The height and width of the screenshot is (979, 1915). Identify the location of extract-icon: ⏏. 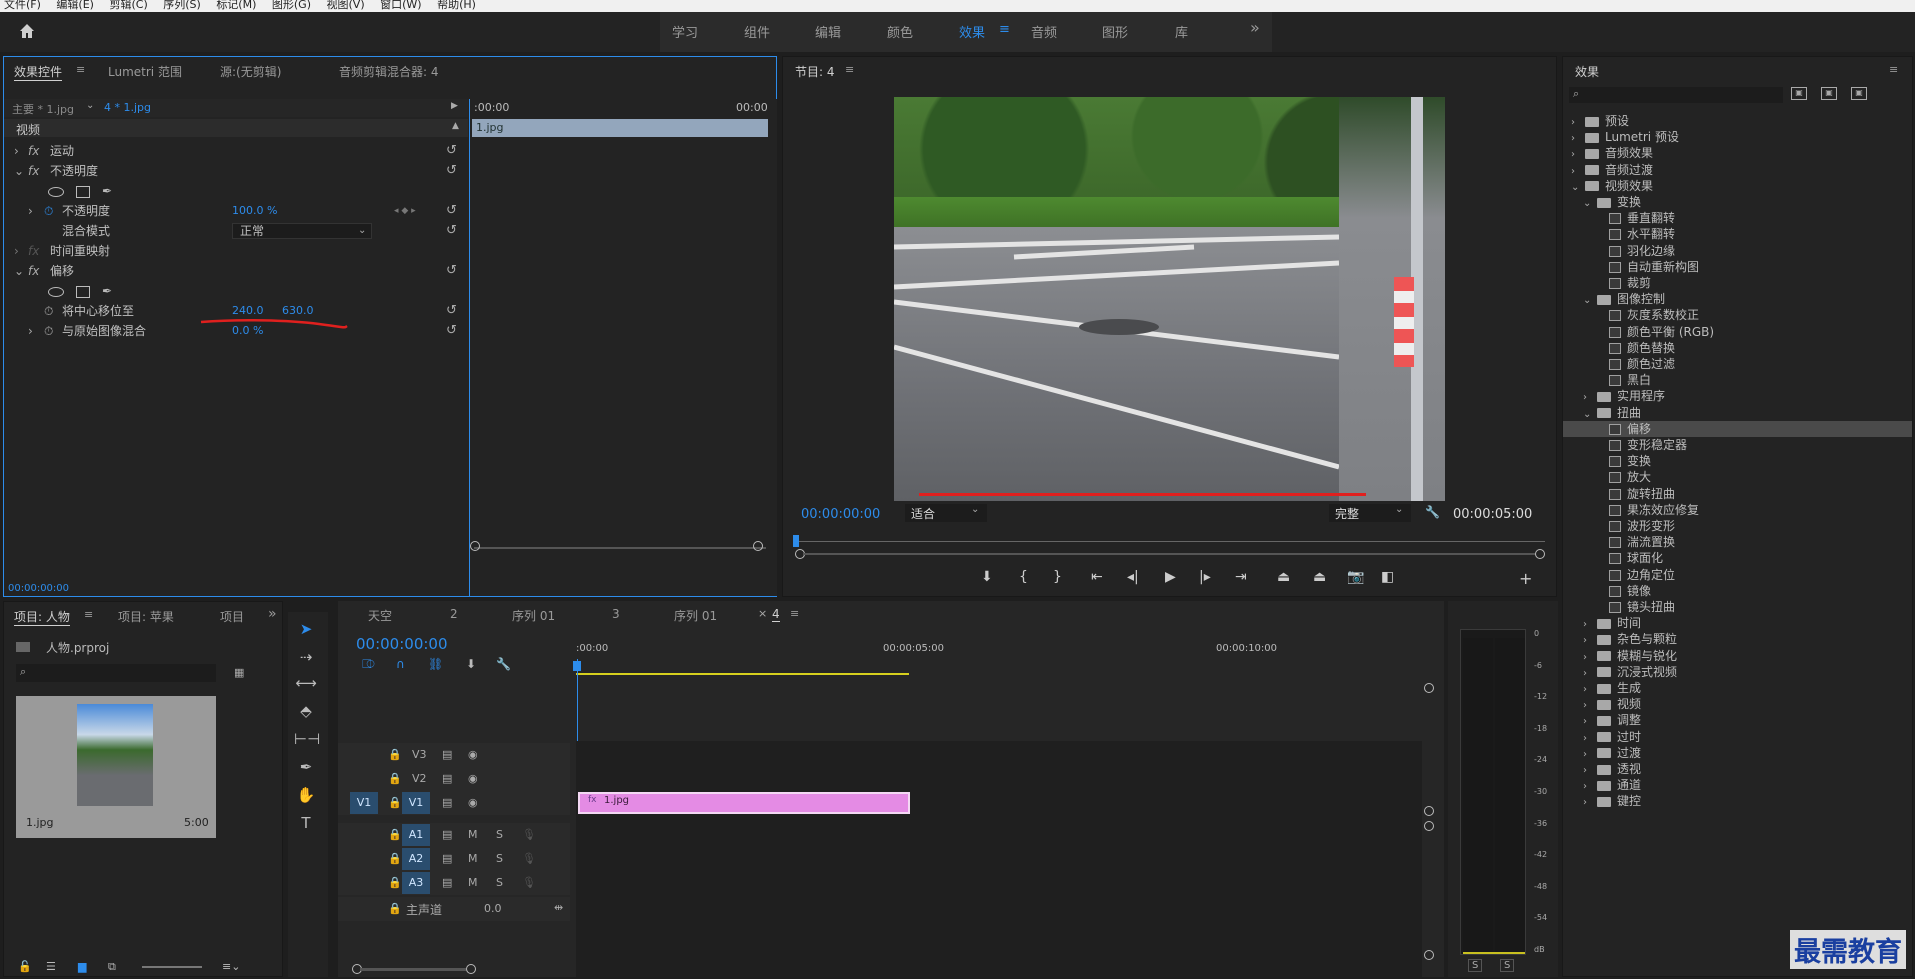
(1319, 577).